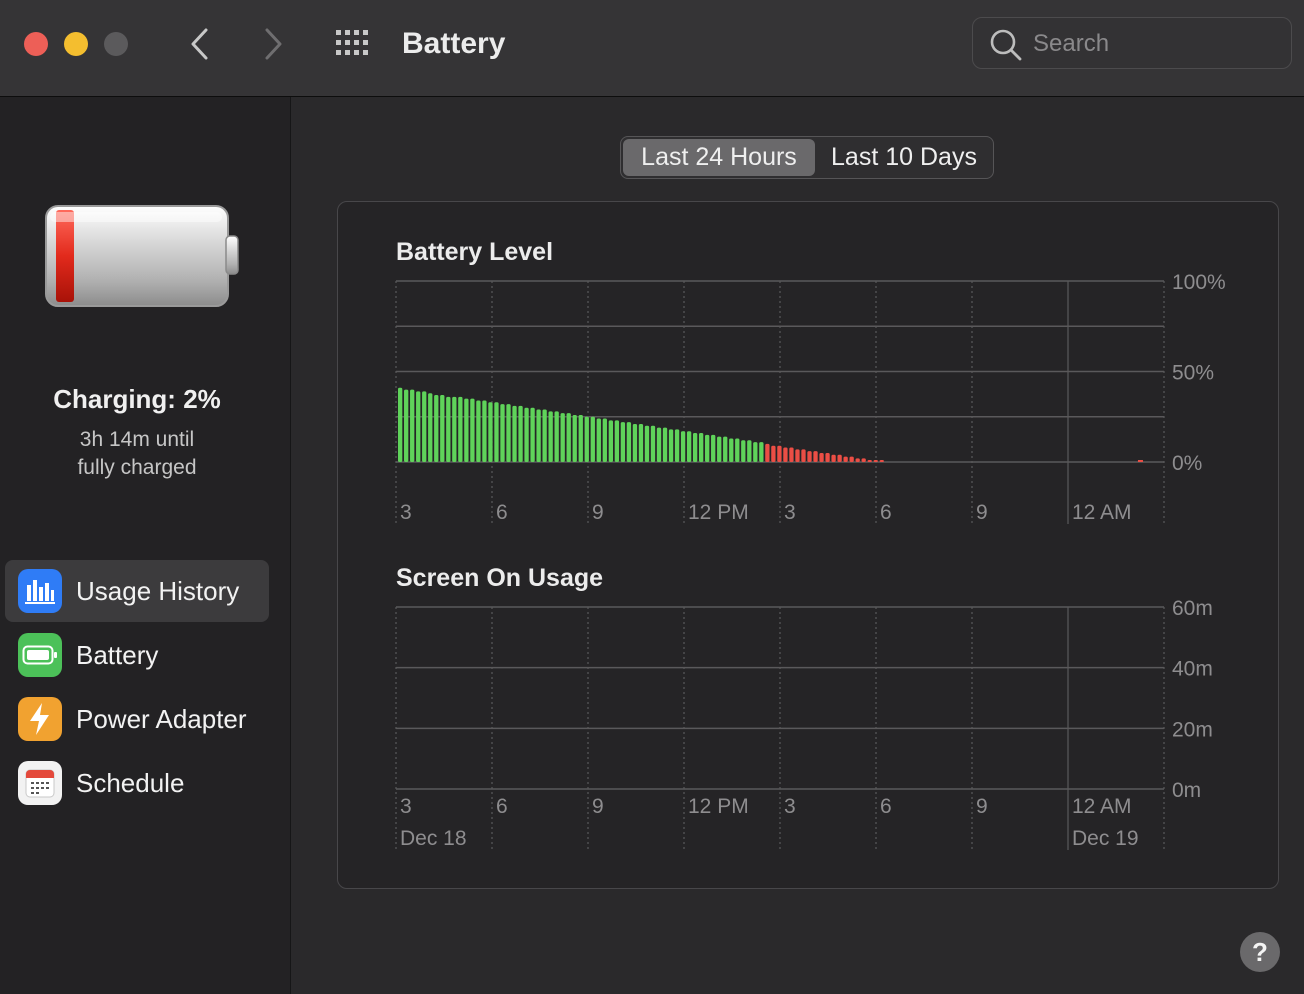 This screenshot has width=1304, height=994. I want to click on sidebar-item-label: Power Adapter, so click(161, 718).